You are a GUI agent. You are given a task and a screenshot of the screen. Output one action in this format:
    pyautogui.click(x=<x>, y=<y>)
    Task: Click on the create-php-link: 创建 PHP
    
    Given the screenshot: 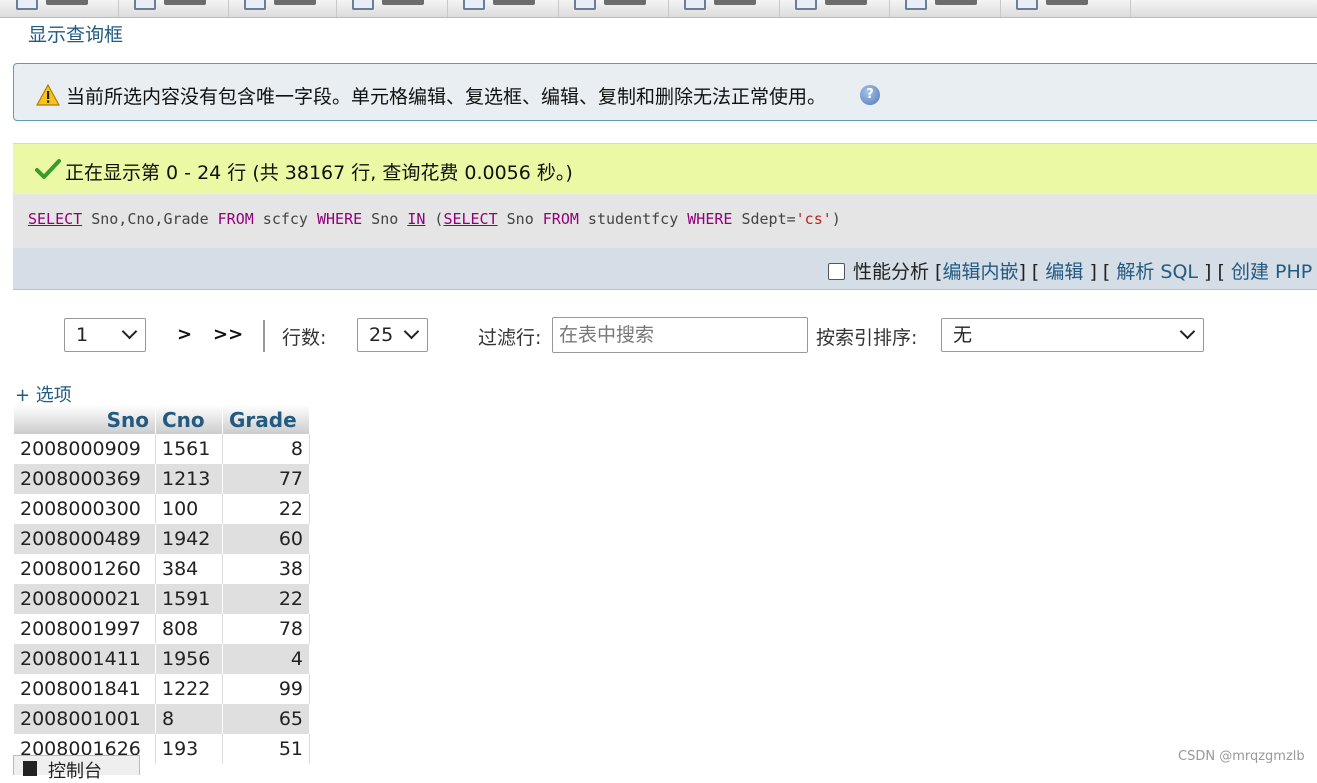 What is the action you would take?
    pyautogui.click(x=1271, y=272)
    